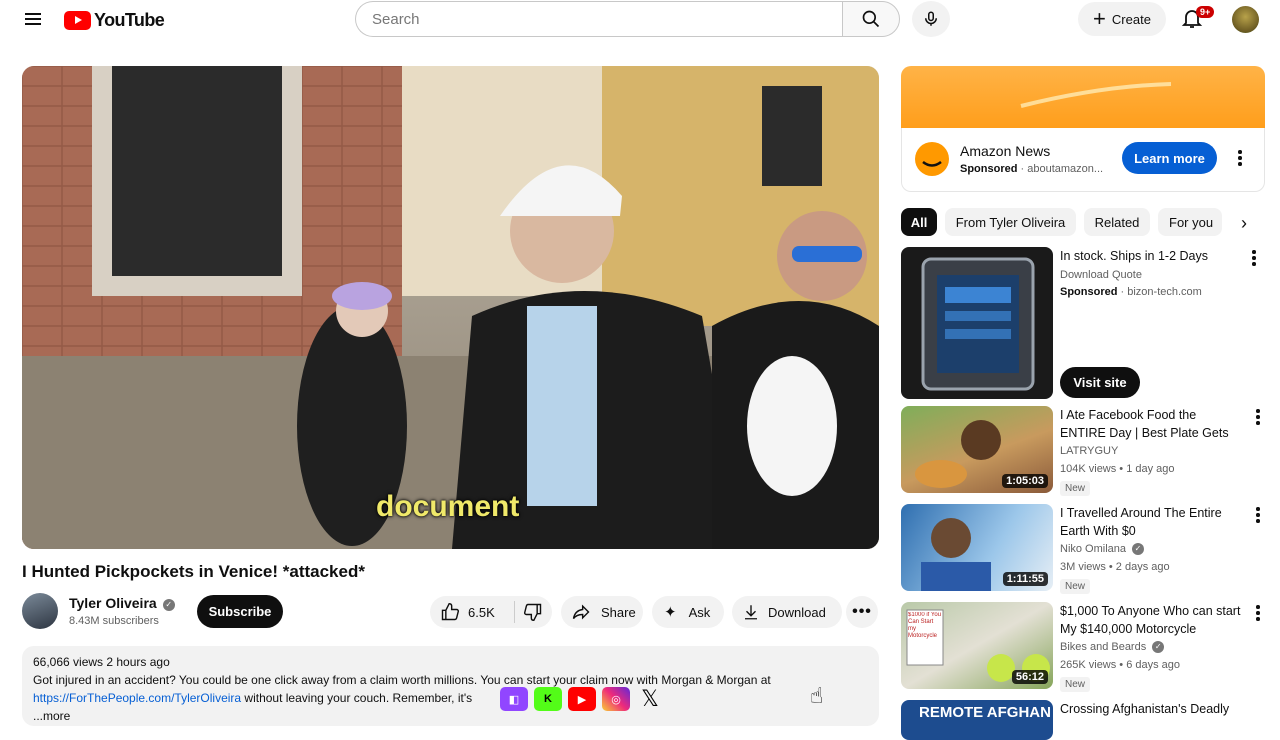  I want to click on thumbs-down-icon, so click(532, 612).